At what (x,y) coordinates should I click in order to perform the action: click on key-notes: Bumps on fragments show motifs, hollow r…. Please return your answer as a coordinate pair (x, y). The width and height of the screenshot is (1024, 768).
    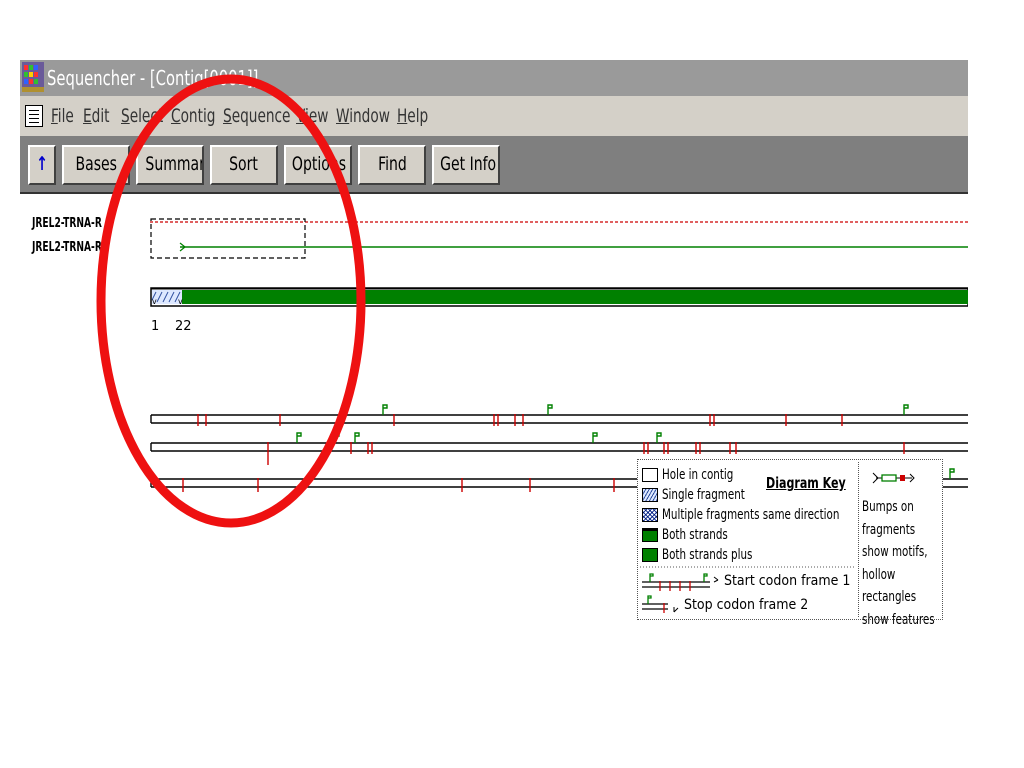
    Looking at the image, I should click on (903, 560).